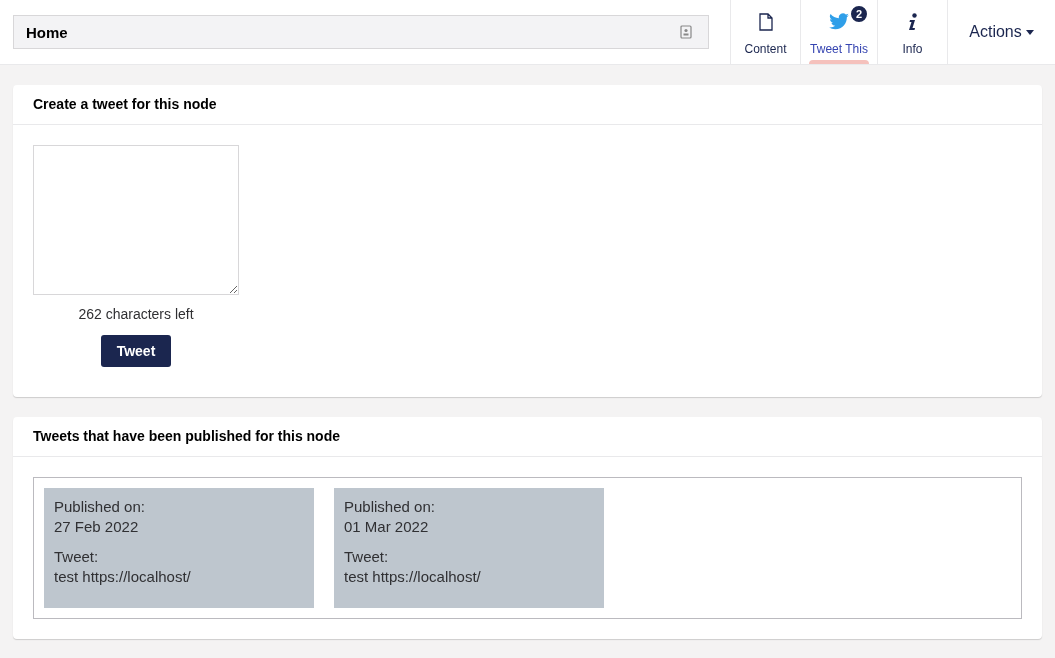 The width and height of the screenshot is (1055, 658). Describe the element at coordinates (765, 22) in the screenshot. I see `document-icon` at that location.